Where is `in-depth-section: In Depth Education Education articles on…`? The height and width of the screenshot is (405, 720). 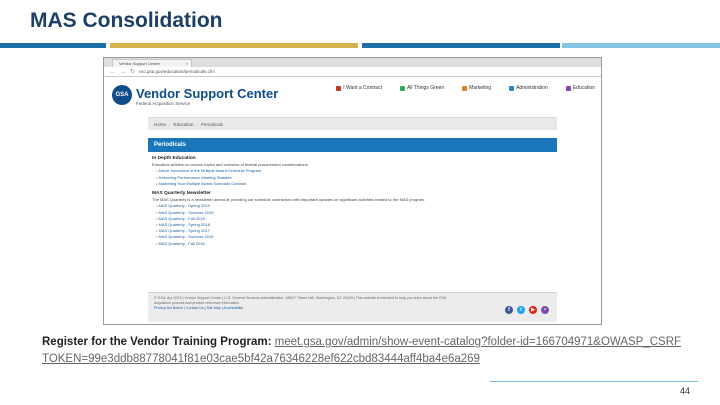 in-depth-section: In Depth Education Education articles on… is located at coordinates (352, 171).